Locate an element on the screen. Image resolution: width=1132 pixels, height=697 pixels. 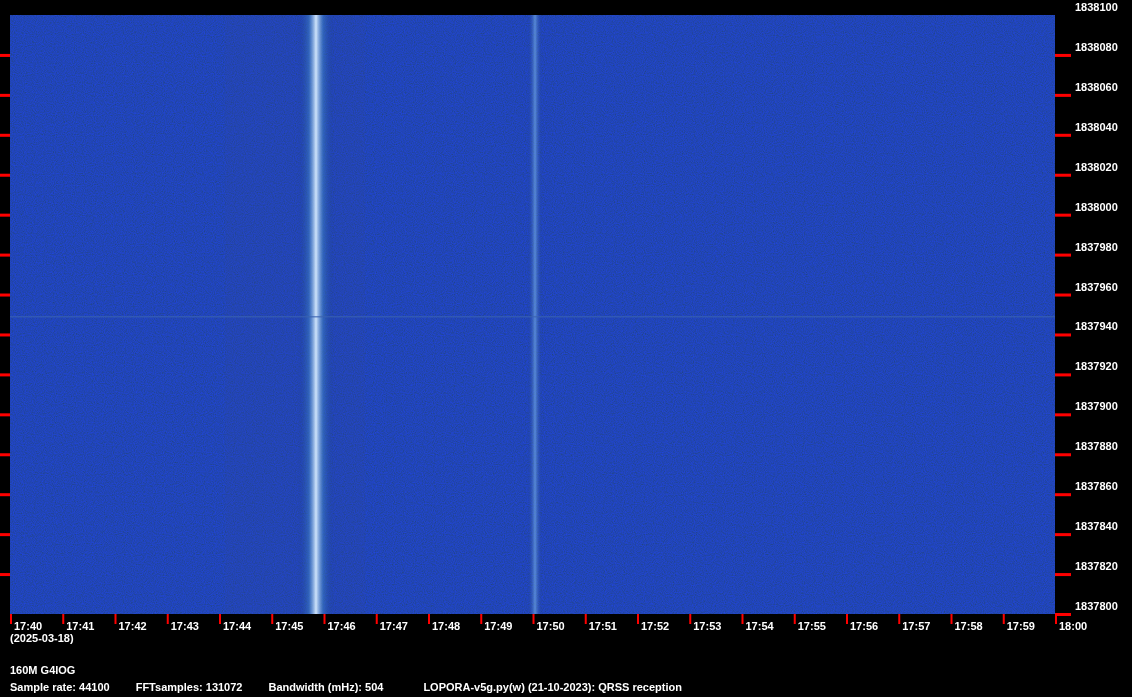
time-label: 17:40 is located at coordinates (28, 626).